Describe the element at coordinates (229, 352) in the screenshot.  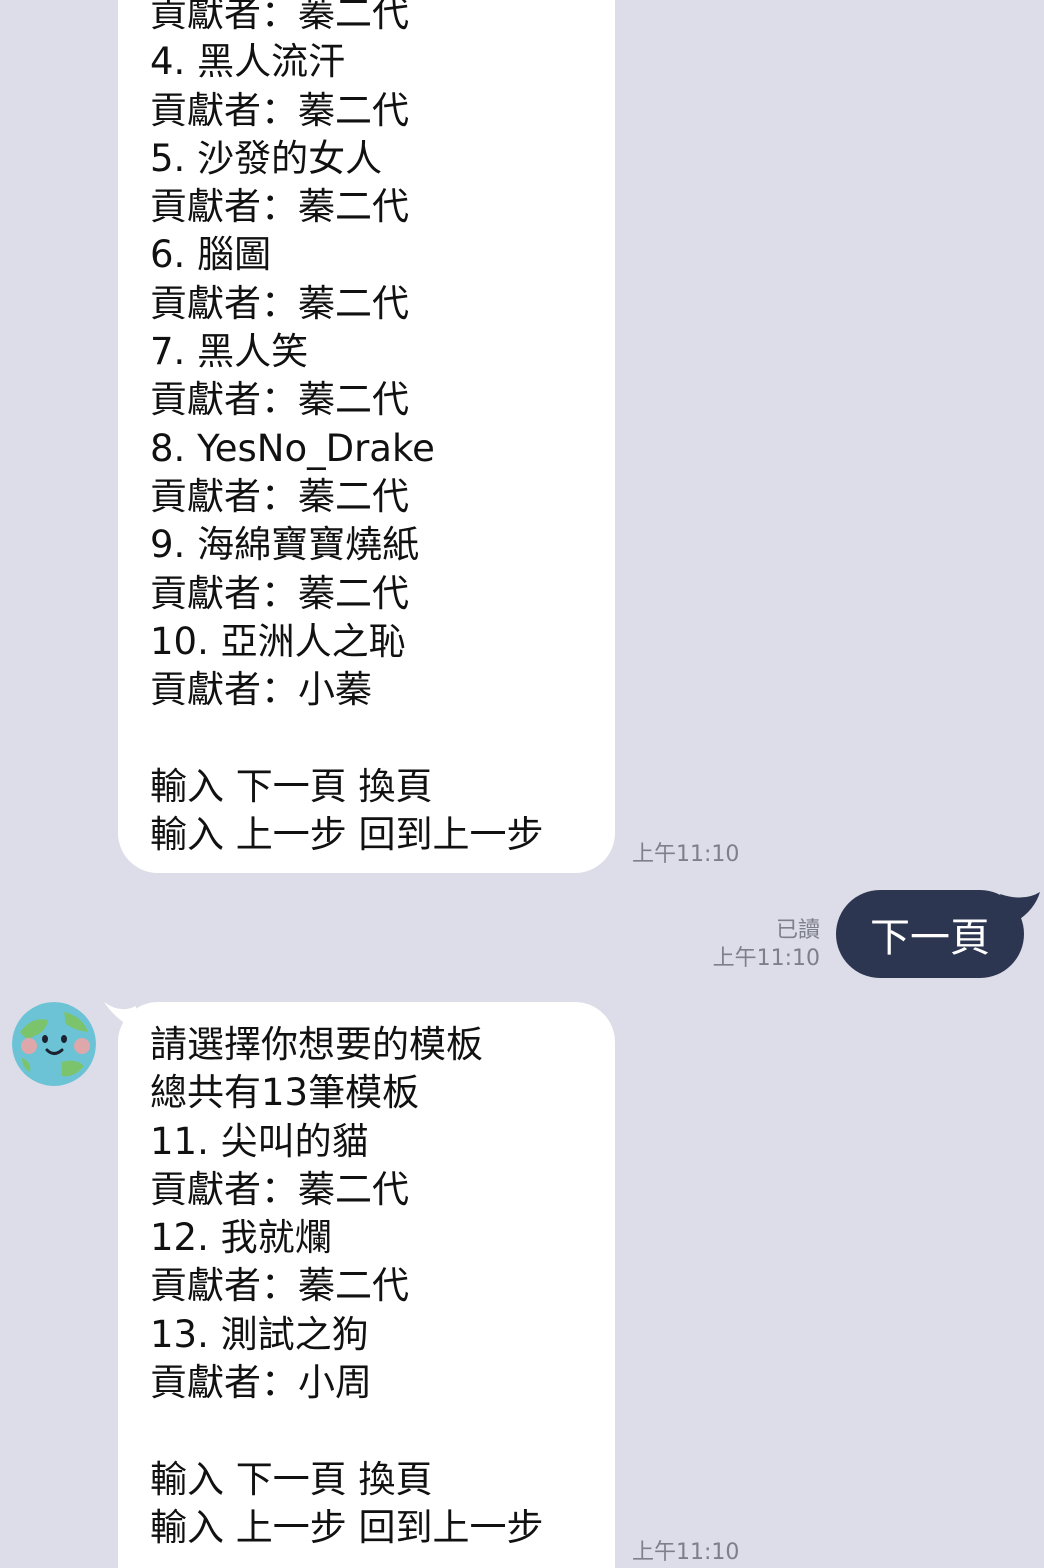
I see `message-line: 7. 黑人笑` at that location.